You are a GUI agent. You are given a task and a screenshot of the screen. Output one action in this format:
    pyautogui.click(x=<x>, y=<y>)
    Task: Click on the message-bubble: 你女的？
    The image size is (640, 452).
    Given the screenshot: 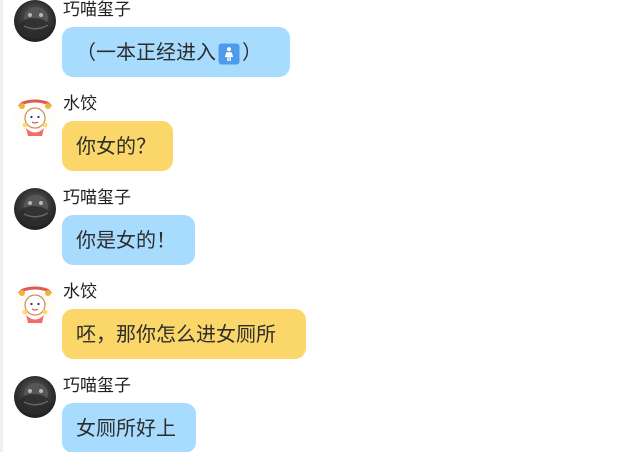 What is the action you would take?
    pyautogui.click(x=117, y=146)
    